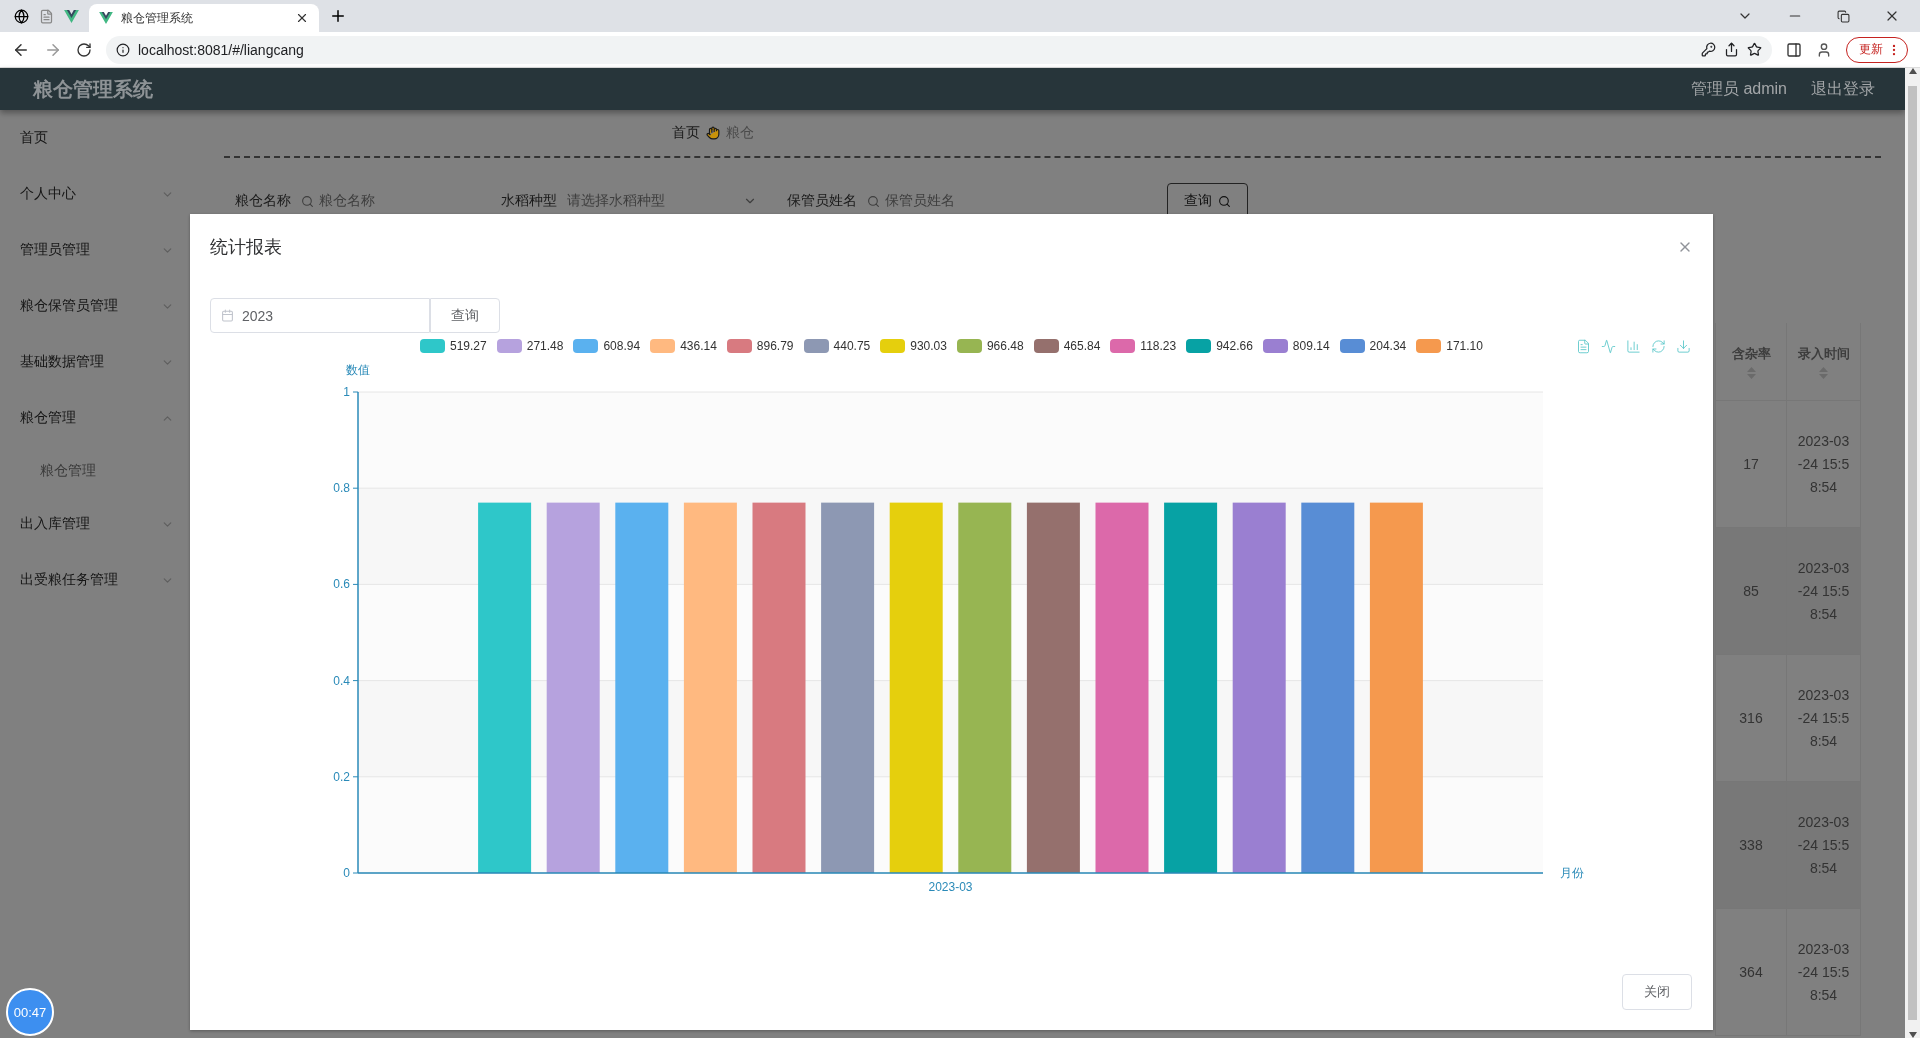 This screenshot has width=1920, height=1038. Describe the element at coordinates (607, 346) in the screenshot. I see `legend-item: 608.94` at that location.